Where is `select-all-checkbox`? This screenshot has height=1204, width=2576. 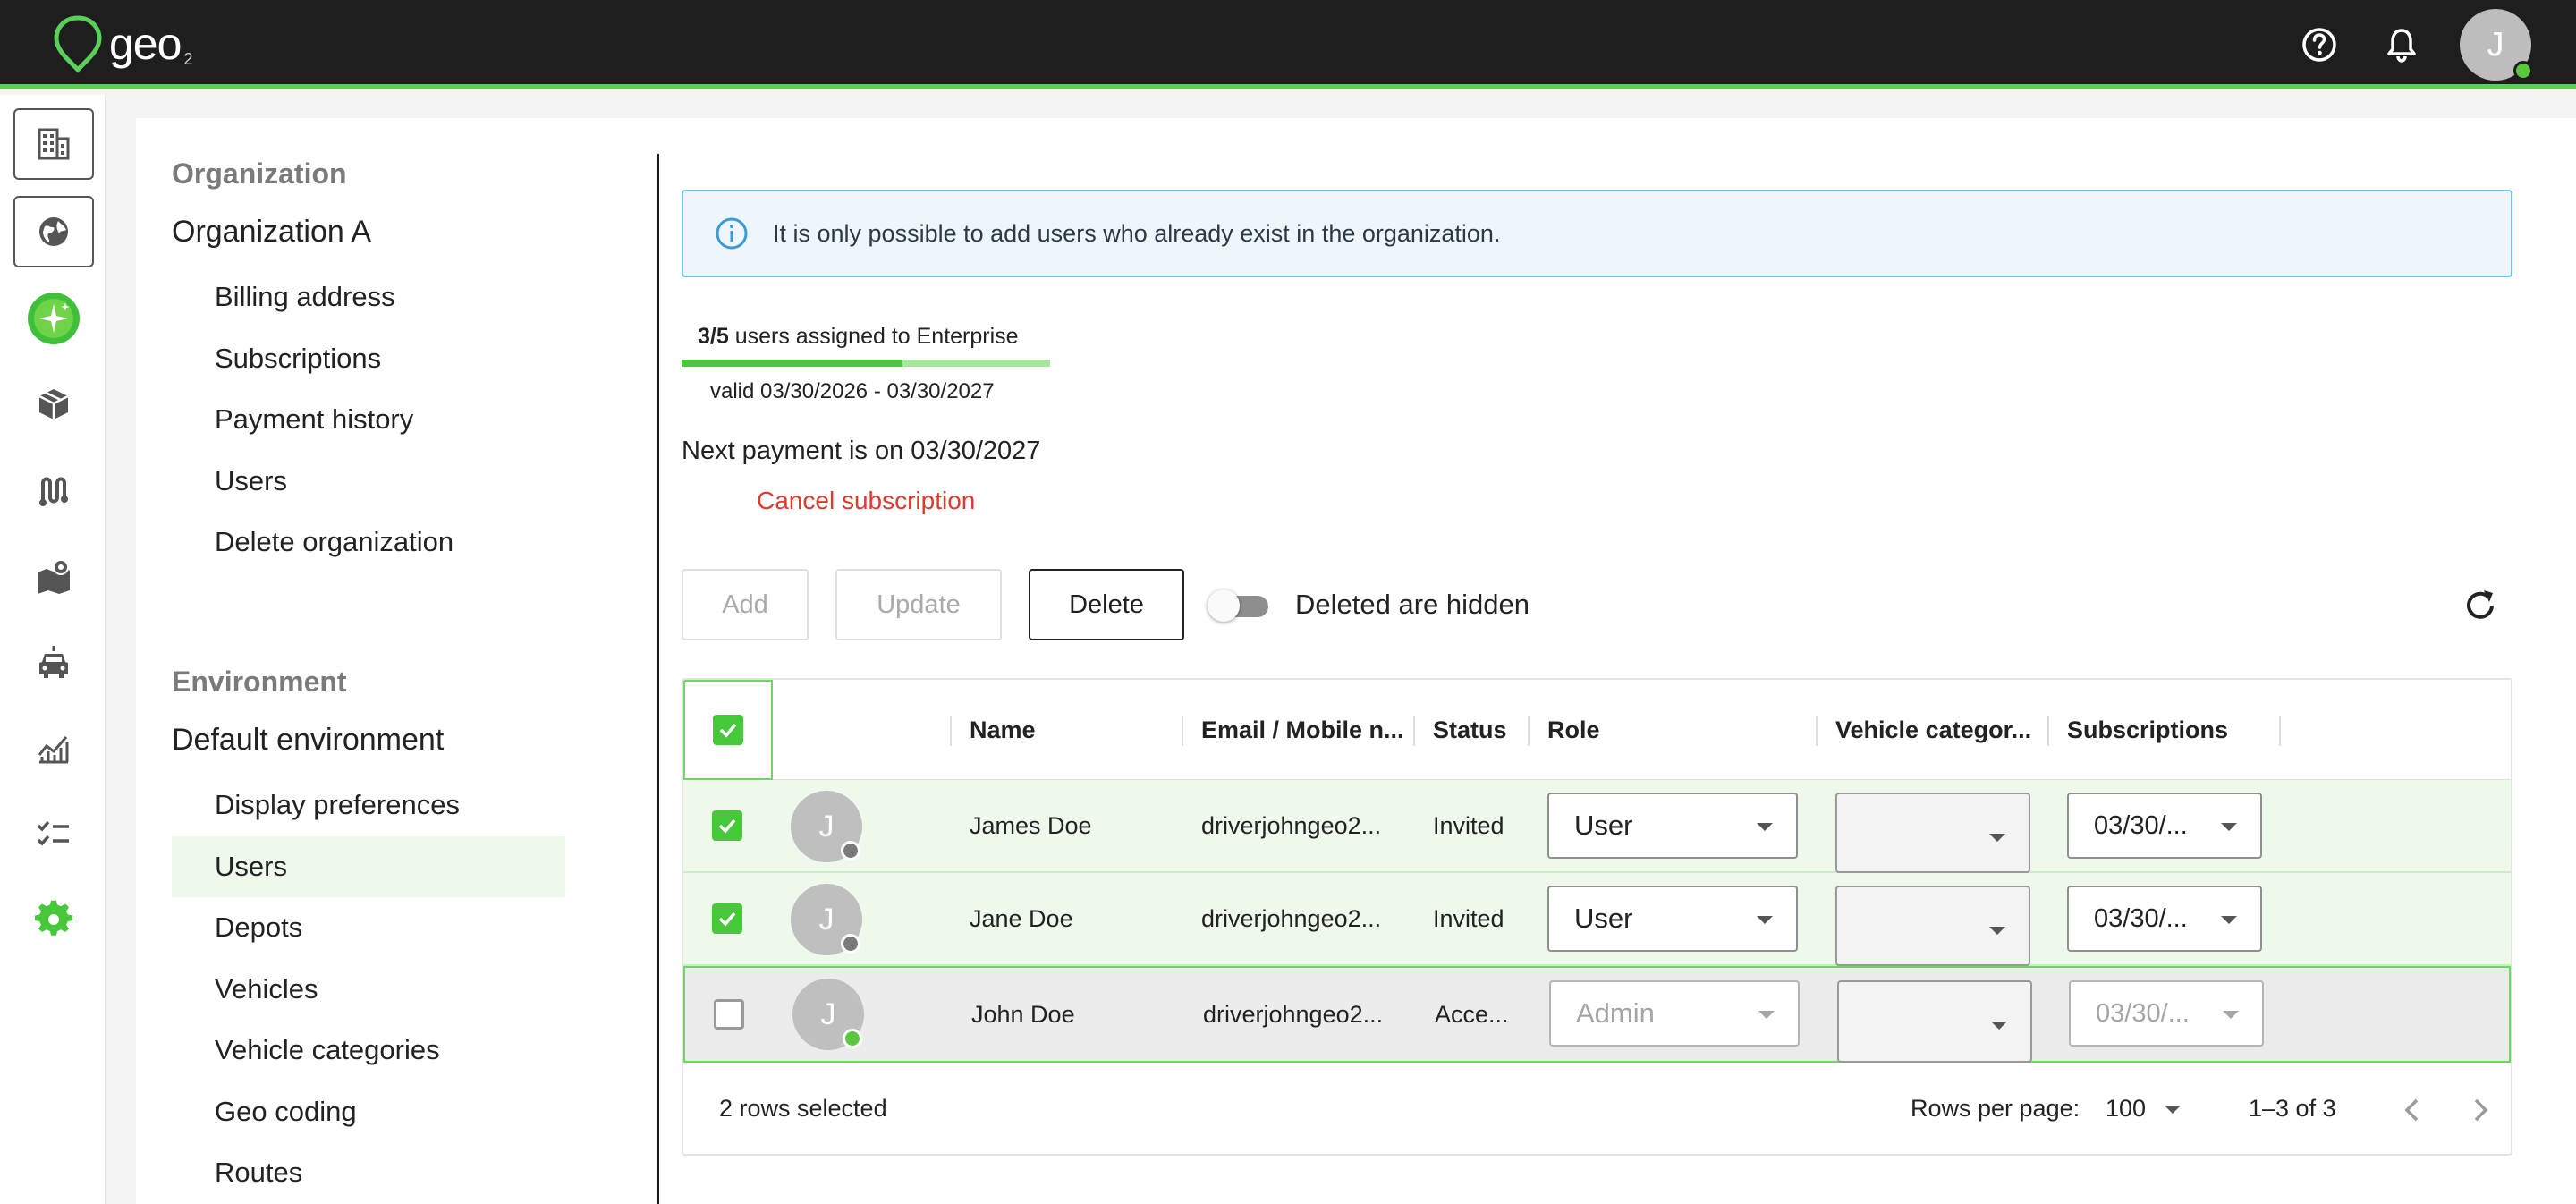
select-all-checkbox is located at coordinates (728, 730).